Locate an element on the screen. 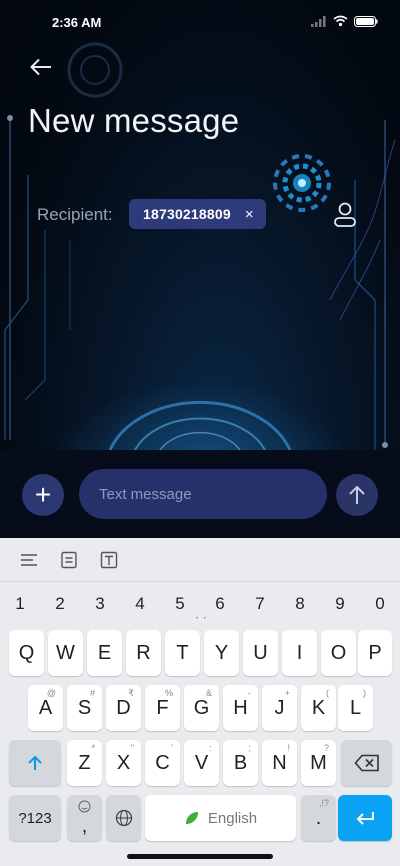  contacts-button is located at coordinates (345, 215).